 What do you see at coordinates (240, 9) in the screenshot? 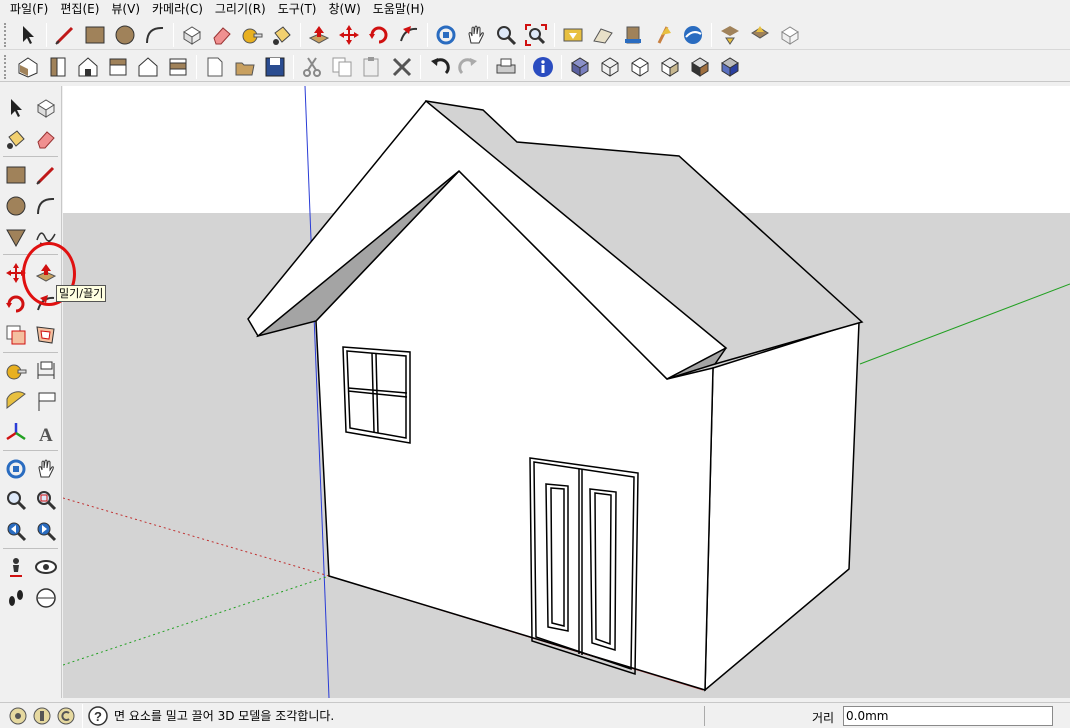
I see `menu-draw: 그리기(R)` at bounding box center [240, 9].